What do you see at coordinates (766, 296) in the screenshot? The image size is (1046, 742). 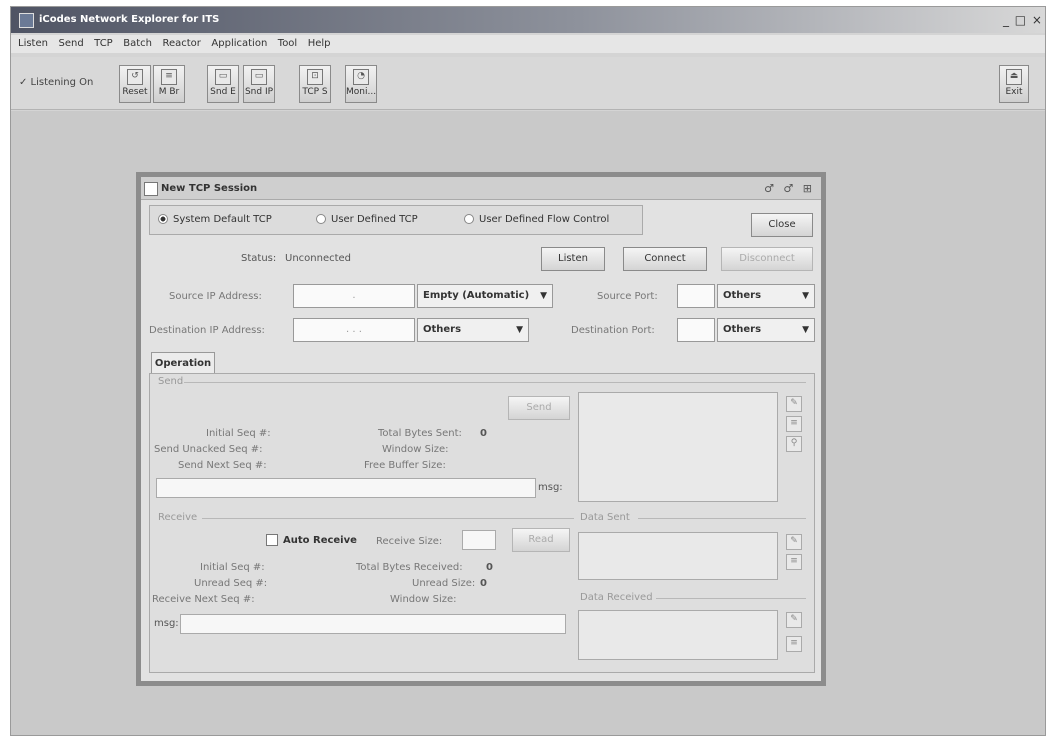 I see `source-port-combo: Others ▼` at bounding box center [766, 296].